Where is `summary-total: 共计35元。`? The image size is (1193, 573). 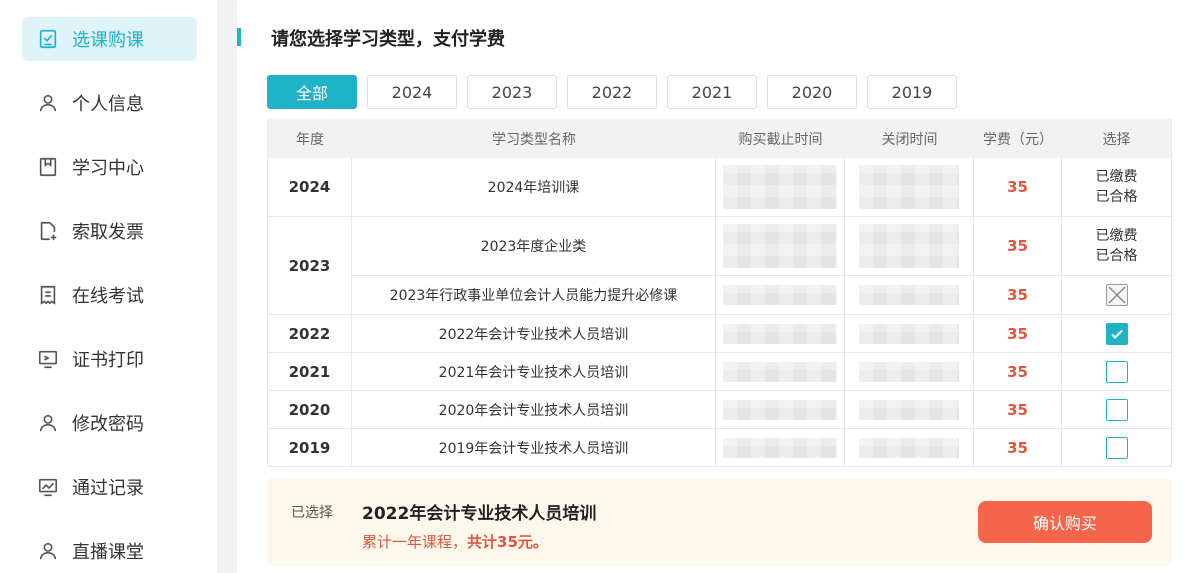 summary-total: 共计35元。 is located at coordinates (507, 542).